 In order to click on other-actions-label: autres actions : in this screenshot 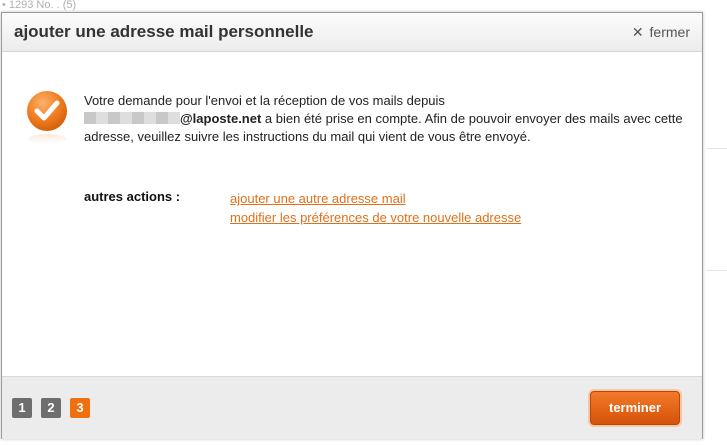, I will do `click(132, 196)`.